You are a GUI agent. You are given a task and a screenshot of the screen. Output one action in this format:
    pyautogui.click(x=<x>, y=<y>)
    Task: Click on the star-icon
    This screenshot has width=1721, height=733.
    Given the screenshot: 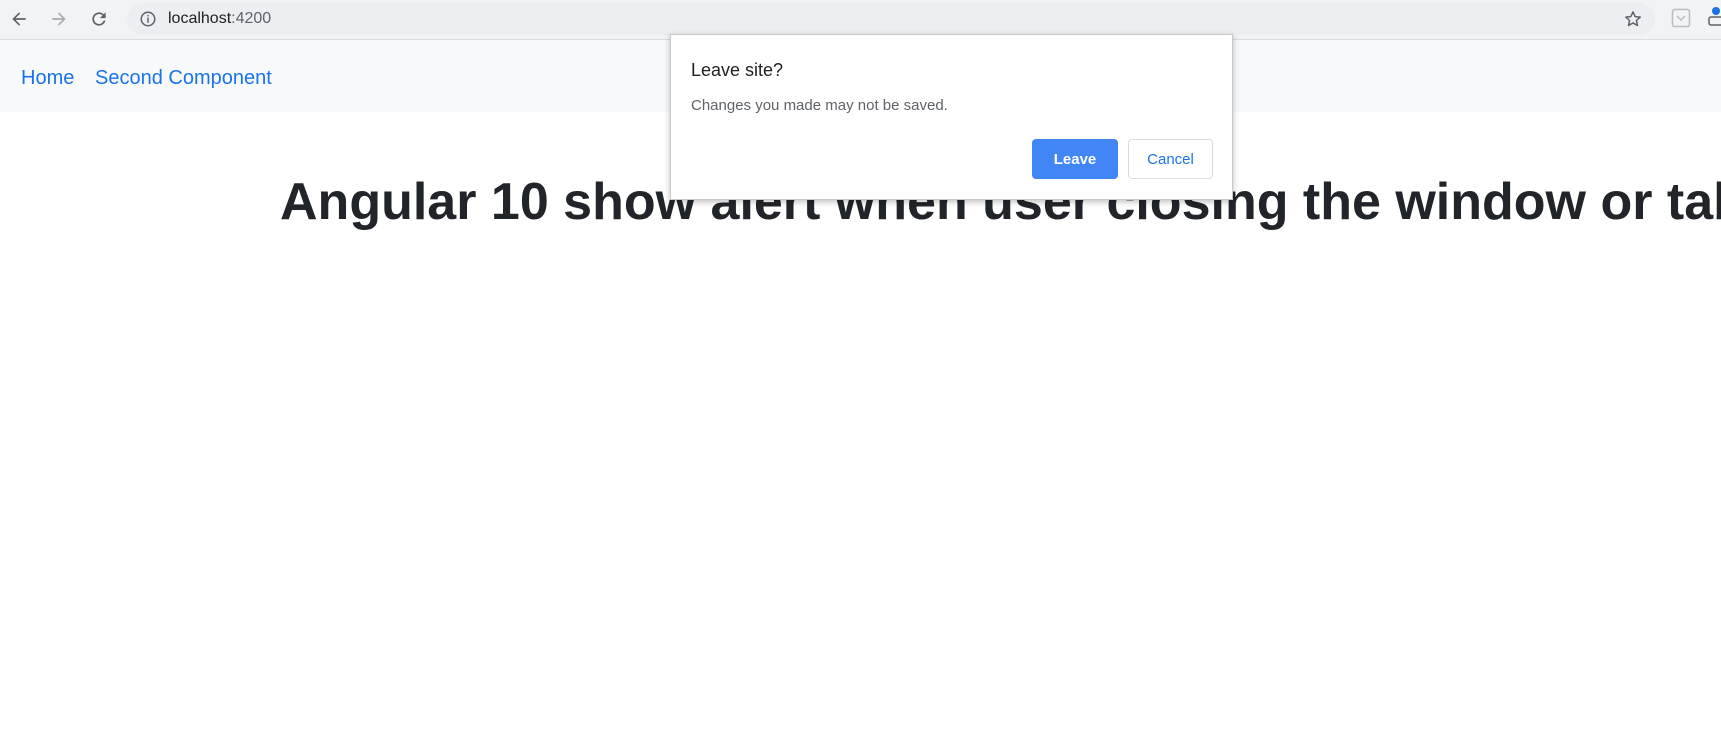 What is the action you would take?
    pyautogui.click(x=1633, y=19)
    